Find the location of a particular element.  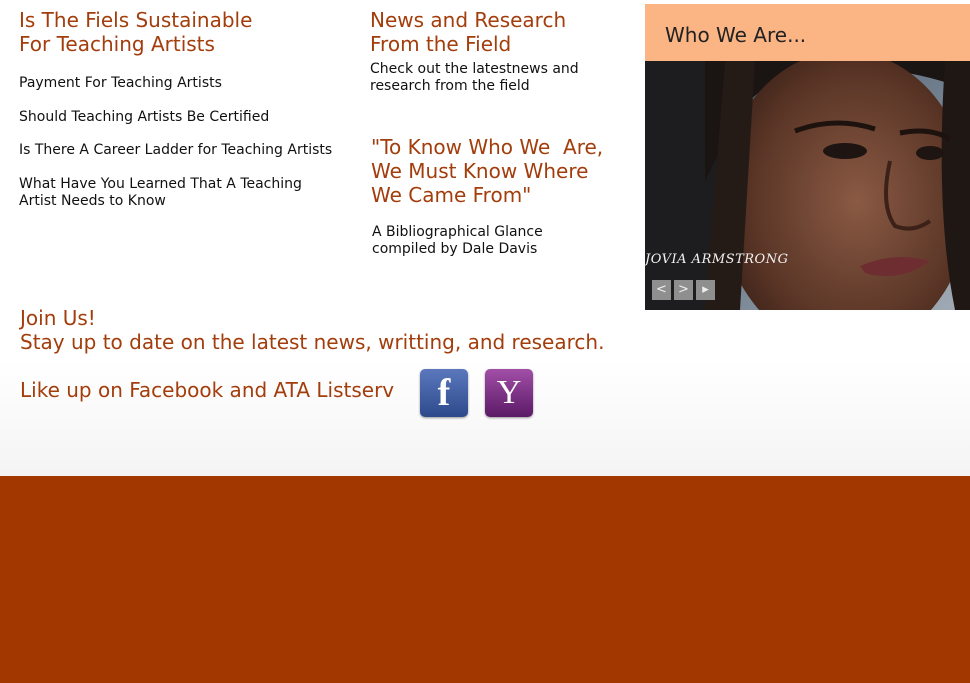

link-learned-line2: Artist Needs to Know is located at coordinates (92, 201).